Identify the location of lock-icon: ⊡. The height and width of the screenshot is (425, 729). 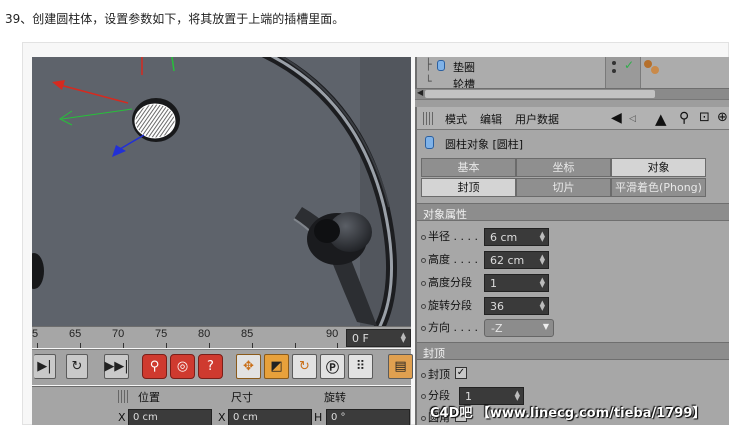
(704, 117).